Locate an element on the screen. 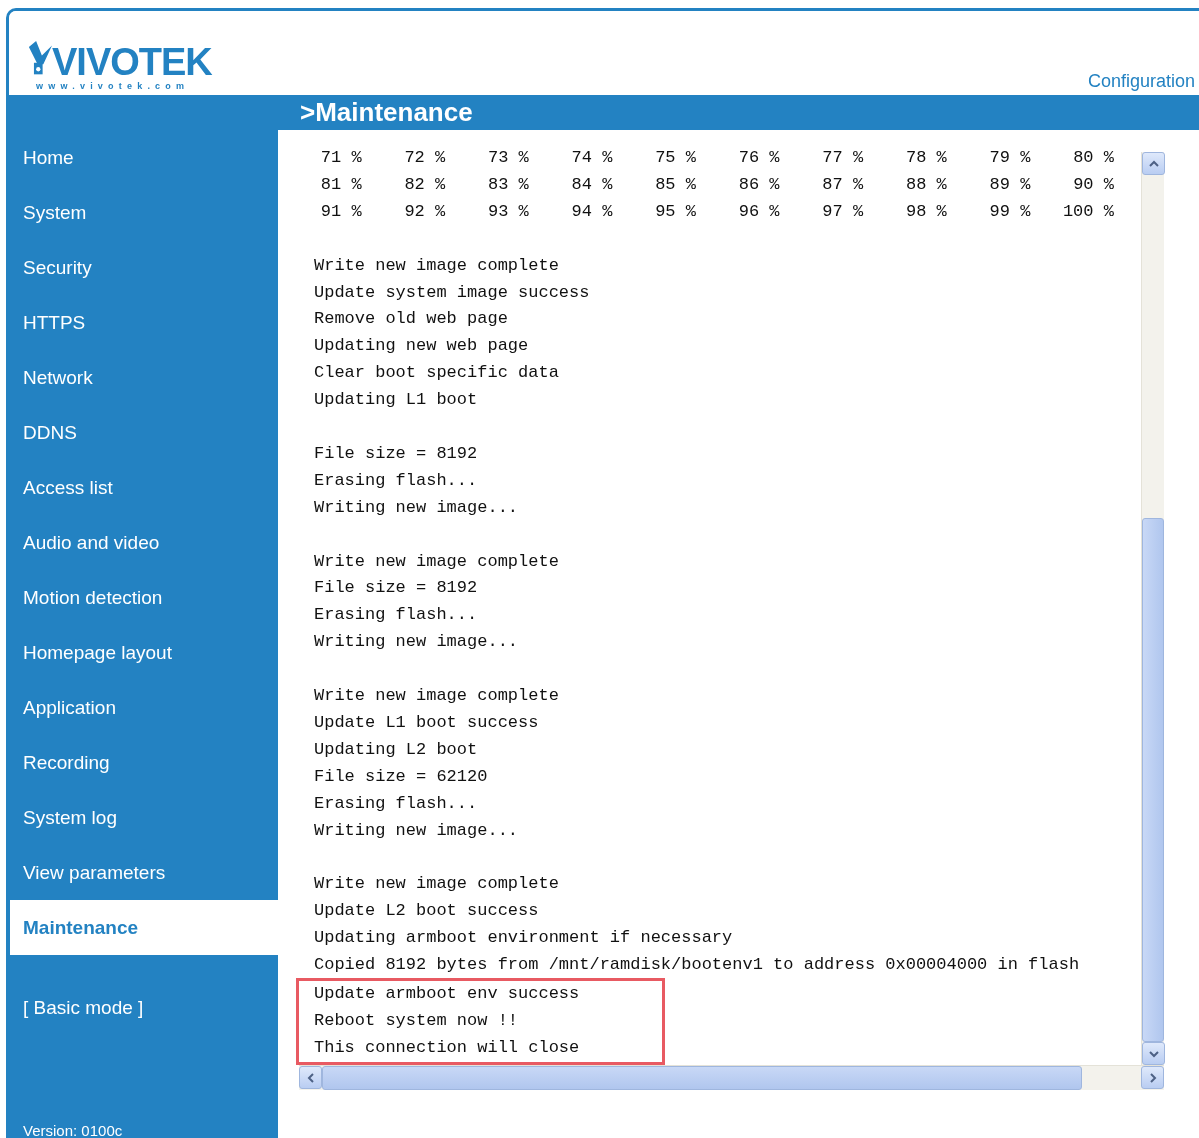  log-line: Update armboot env success is located at coordinates (447, 994).